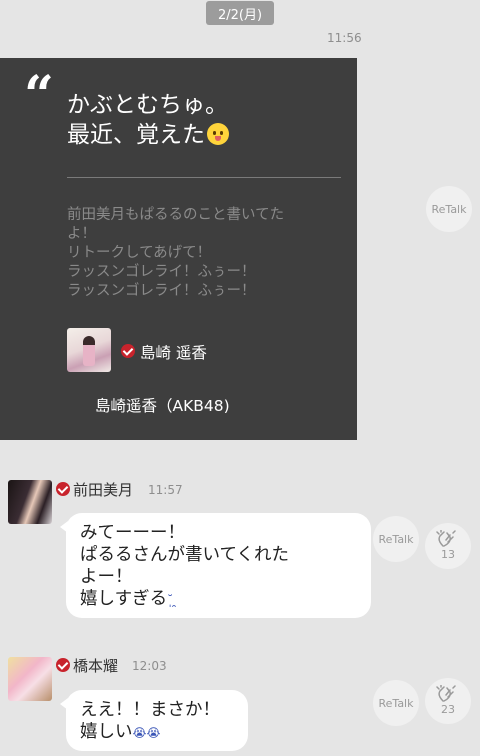 The width and height of the screenshot is (480, 756). Describe the element at coordinates (173, 352) in the screenshot. I see `quoted-author-name: 島崎 遥香` at that location.